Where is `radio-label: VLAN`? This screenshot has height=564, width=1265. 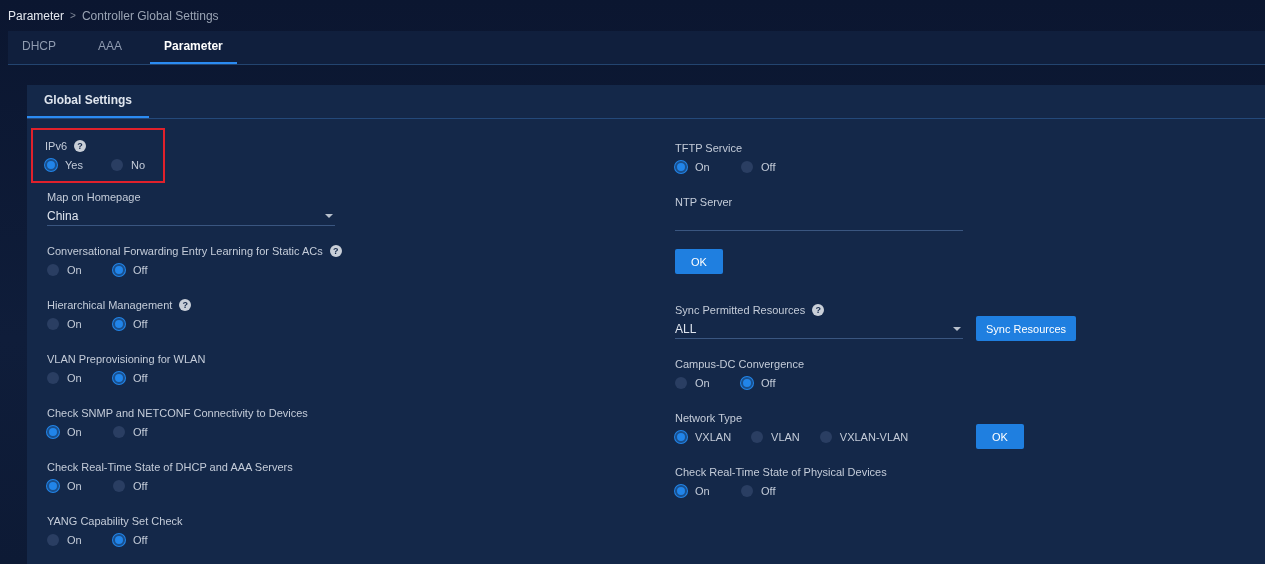
radio-label: VLAN is located at coordinates (785, 437).